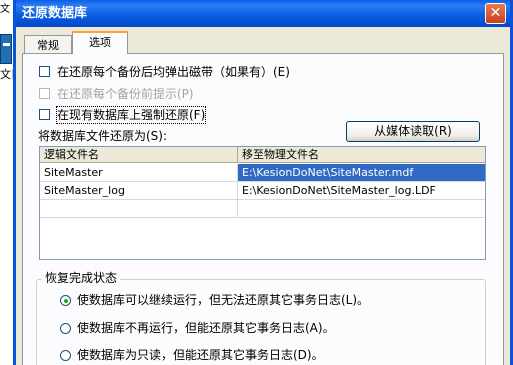 This screenshot has width=513, height=365. What do you see at coordinates (223, 300) in the screenshot?
I see `recovery-option-operational-label: 使数据库可以继续运行，但无法还原其它事务日志(L)。` at bounding box center [223, 300].